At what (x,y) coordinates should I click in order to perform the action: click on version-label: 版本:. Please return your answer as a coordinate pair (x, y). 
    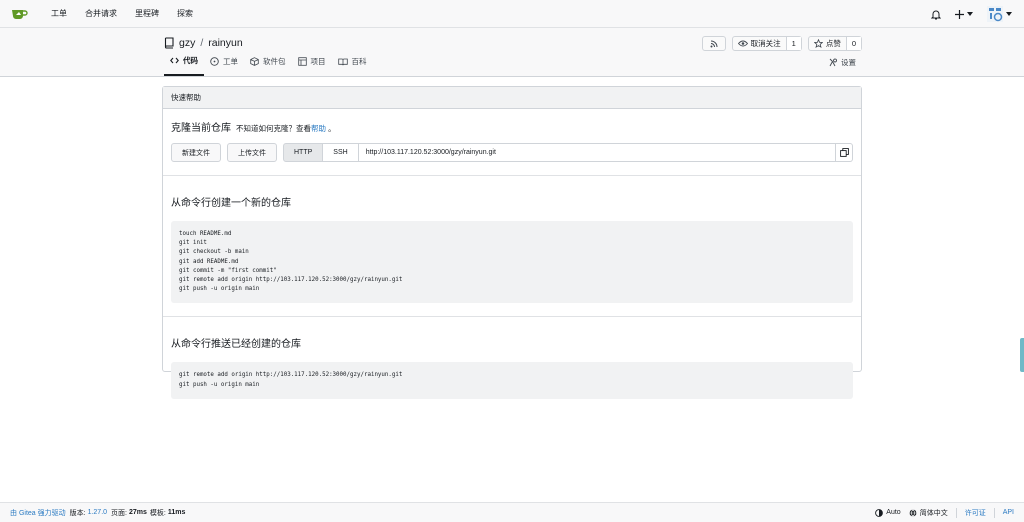
    Looking at the image, I should click on (77, 513).